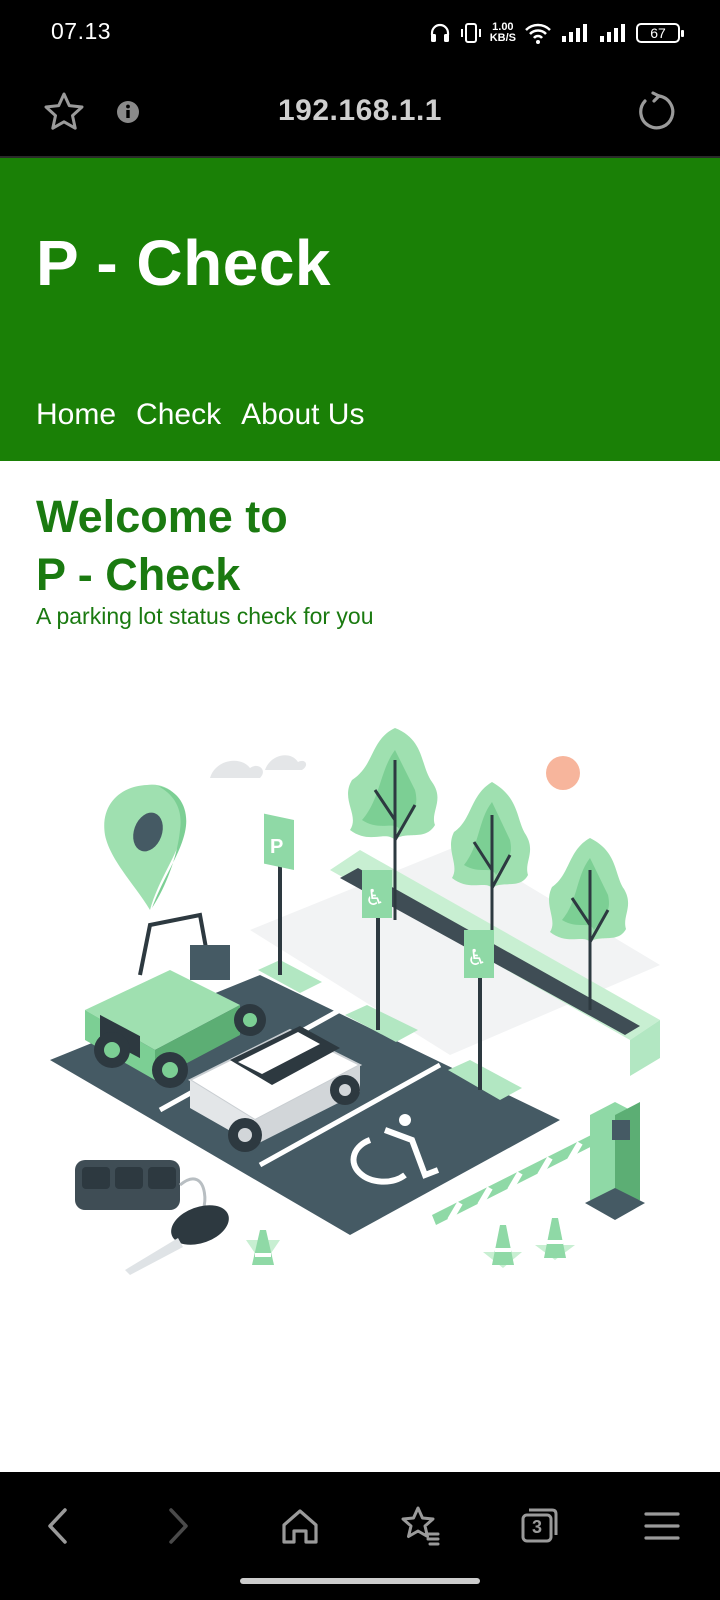 The width and height of the screenshot is (720, 1600). I want to click on network-speed: 1.00 KB/S, so click(503, 33).